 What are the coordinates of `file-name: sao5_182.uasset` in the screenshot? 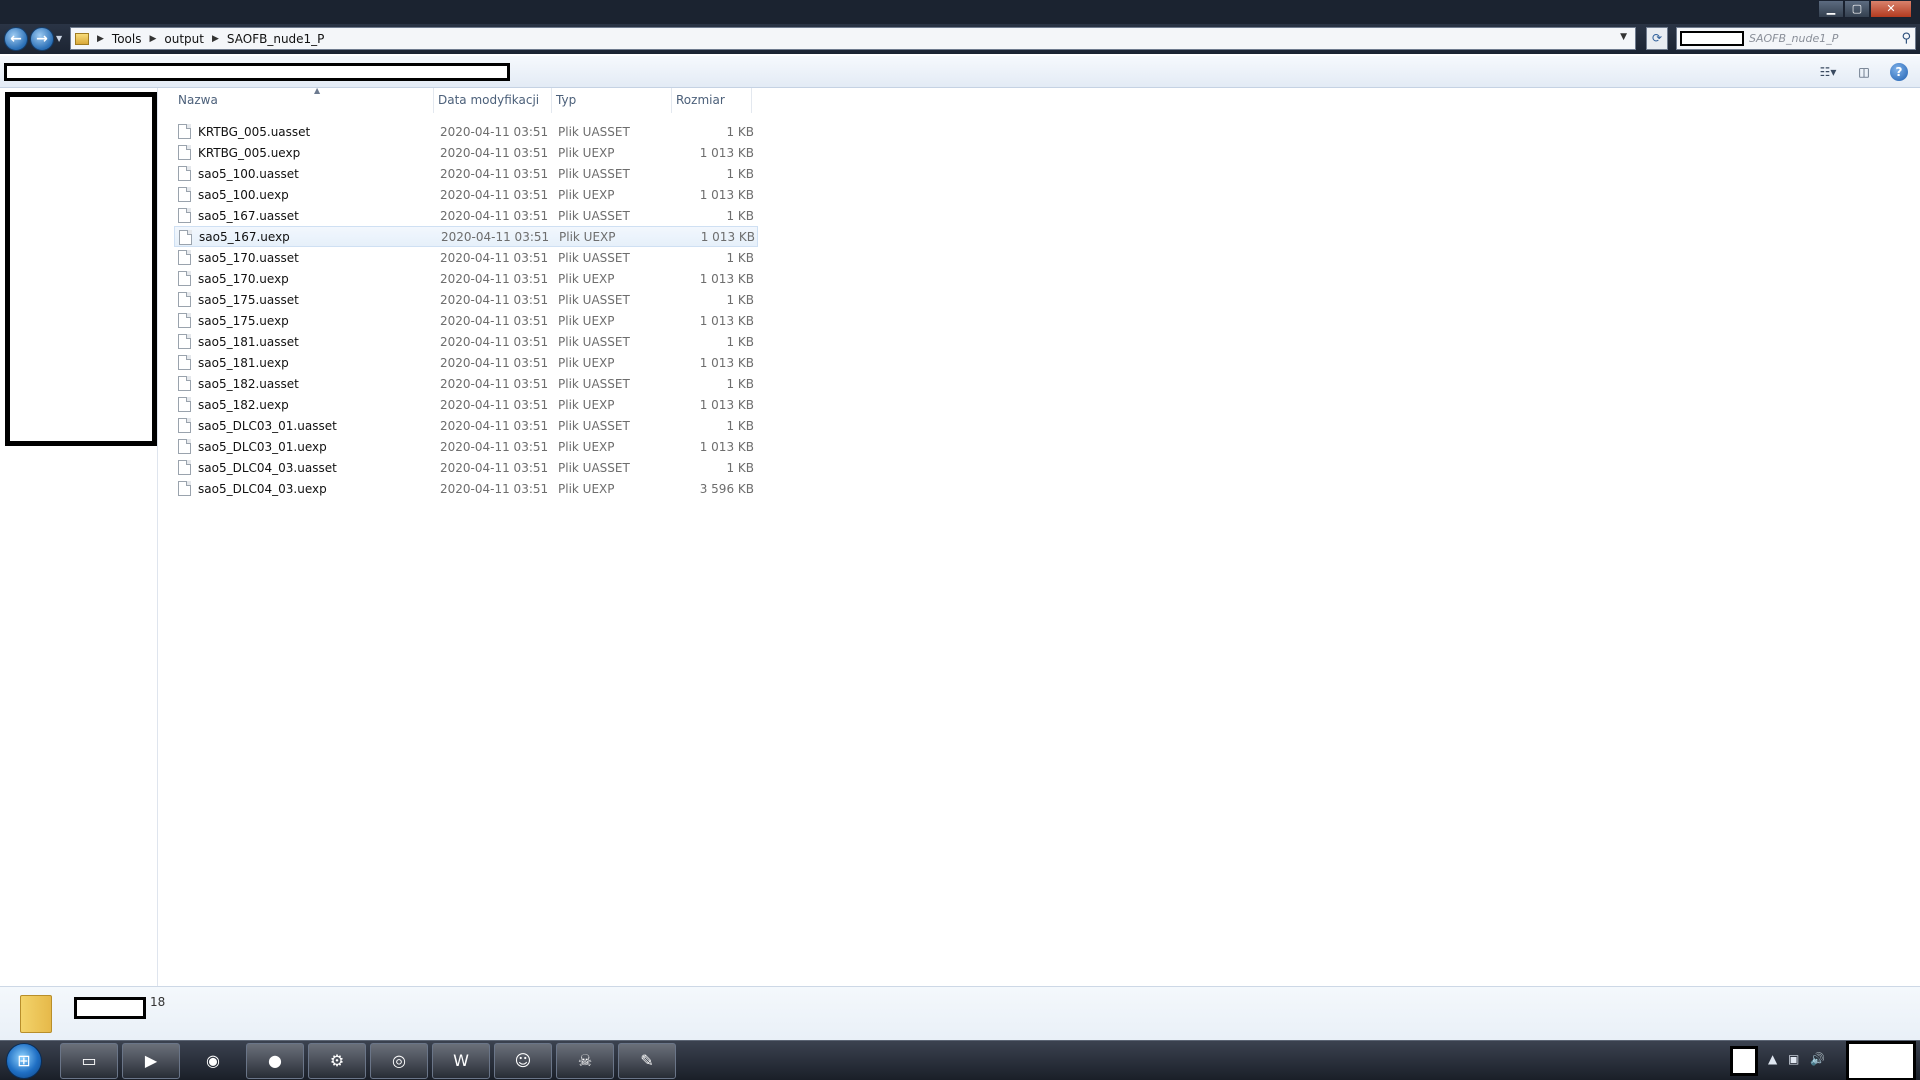 It's located at (248, 383).